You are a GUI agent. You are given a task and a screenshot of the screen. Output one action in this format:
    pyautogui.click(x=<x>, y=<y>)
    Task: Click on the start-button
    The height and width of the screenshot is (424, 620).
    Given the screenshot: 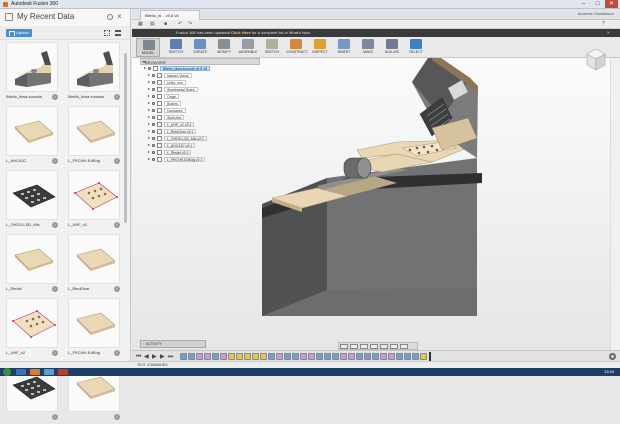 What is the action you would take?
    pyautogui.click(x=7, y=372)
    